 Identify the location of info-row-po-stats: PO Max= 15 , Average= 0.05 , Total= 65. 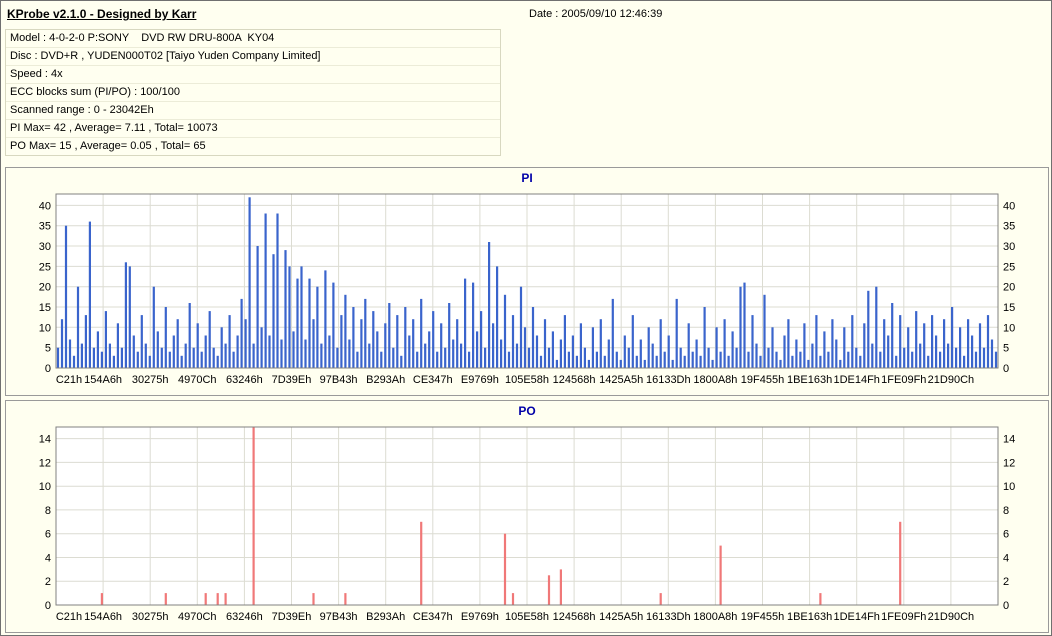
(108, 146).